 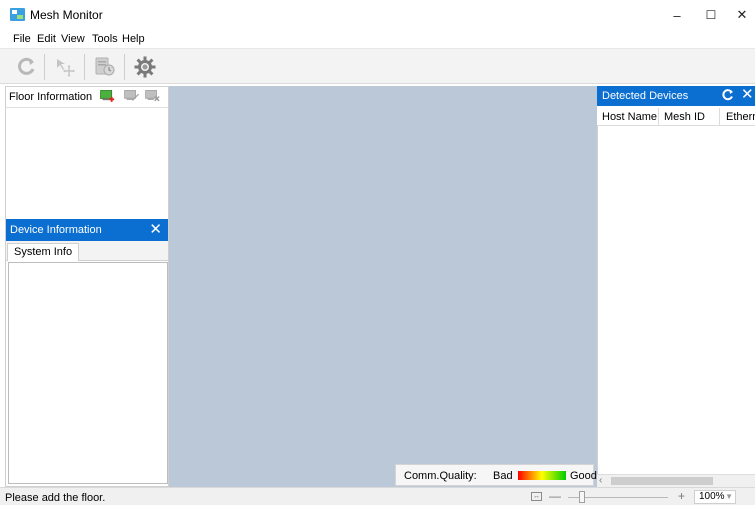 I want to click on column-mesh-id: Mesh ID, so click(x=684, y=117).